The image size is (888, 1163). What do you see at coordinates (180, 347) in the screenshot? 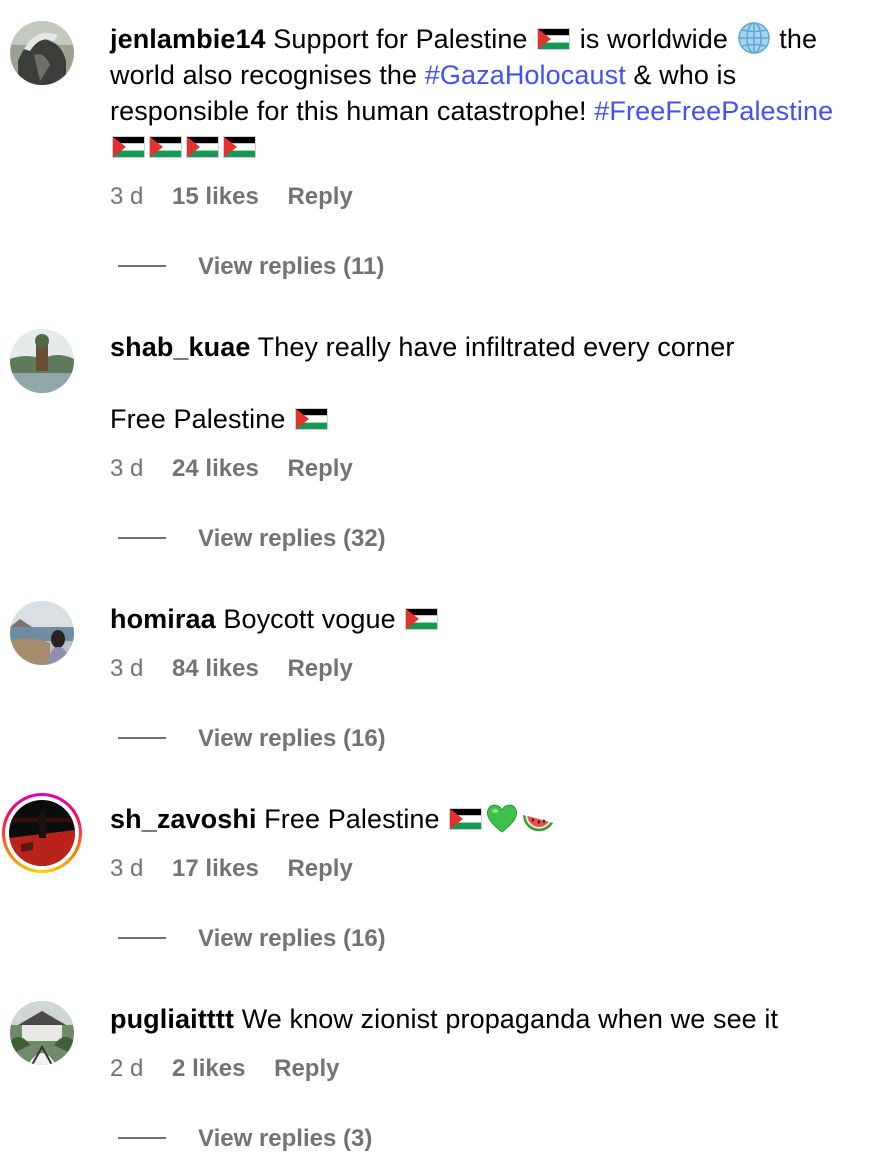
I see `comment-username: shab_kuae` at bounding box center [180, 347].